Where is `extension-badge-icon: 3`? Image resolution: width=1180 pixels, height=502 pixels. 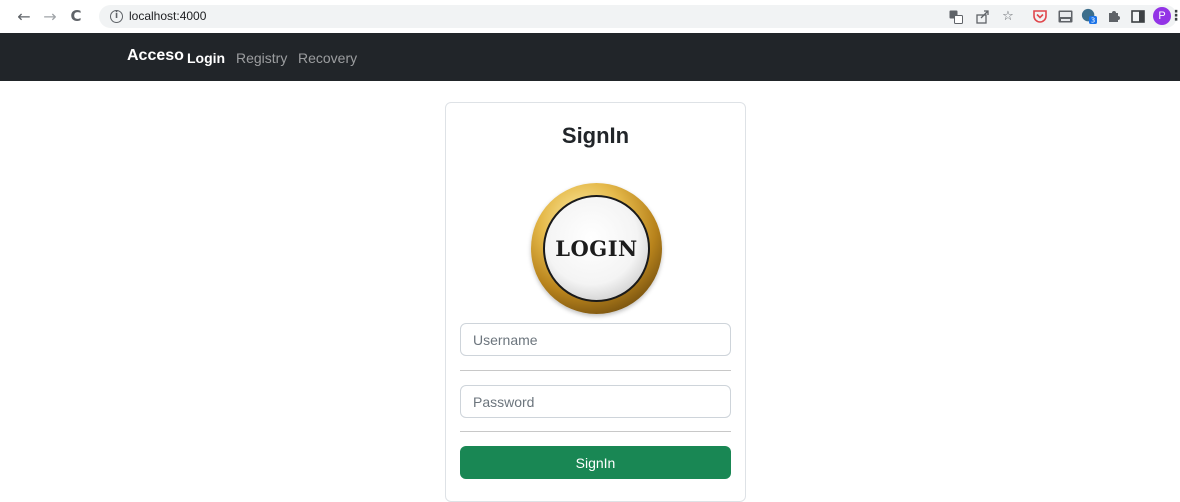 extension-badge-icon: 3 is located at coordinates (1089, 16).